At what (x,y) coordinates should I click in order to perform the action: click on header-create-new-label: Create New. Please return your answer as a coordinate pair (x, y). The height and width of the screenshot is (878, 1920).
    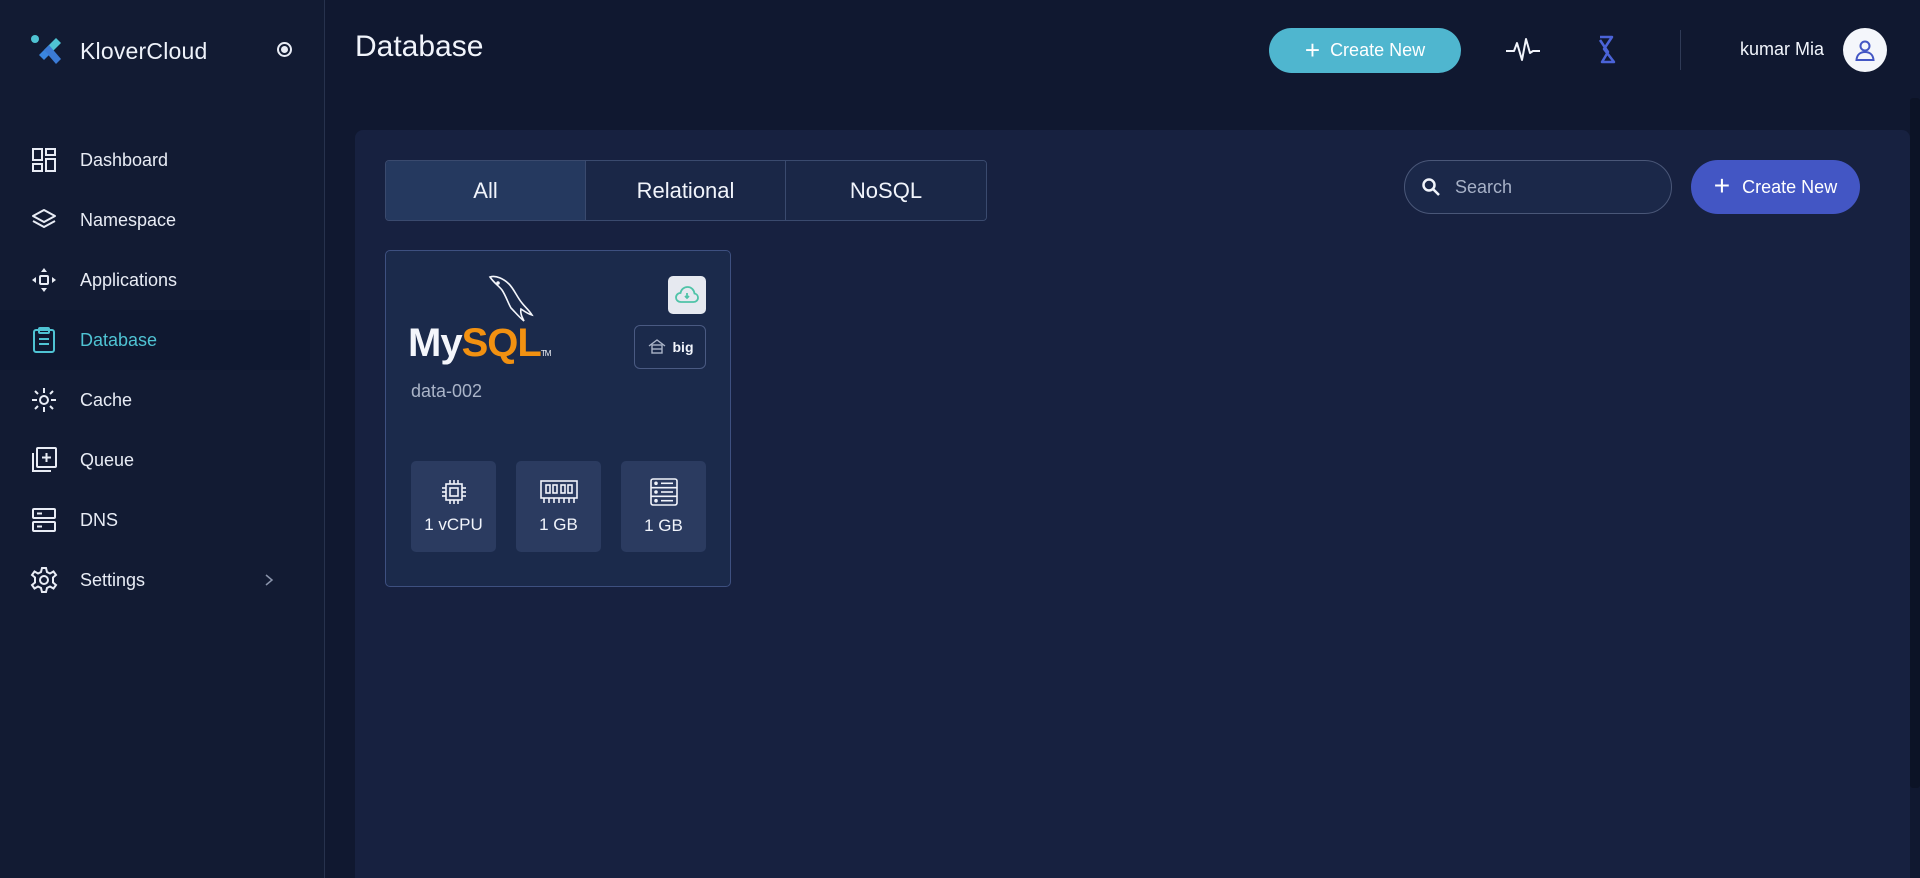
    Looking at the image, I should click on (1378, 50).